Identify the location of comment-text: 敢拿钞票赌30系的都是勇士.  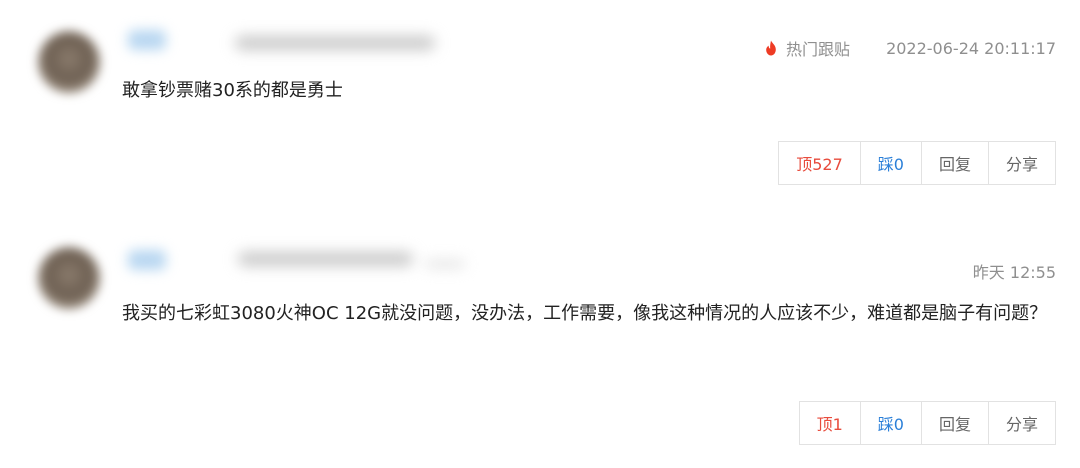
(232, 90).